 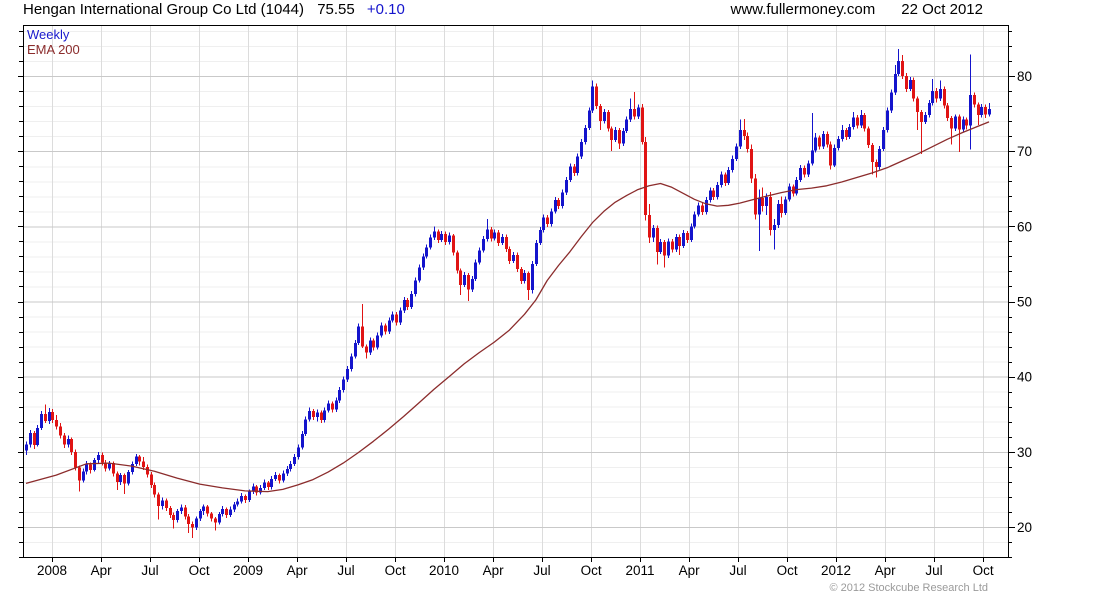 I want to click on y-axis-label: 40, so click(x=1024, y=377).